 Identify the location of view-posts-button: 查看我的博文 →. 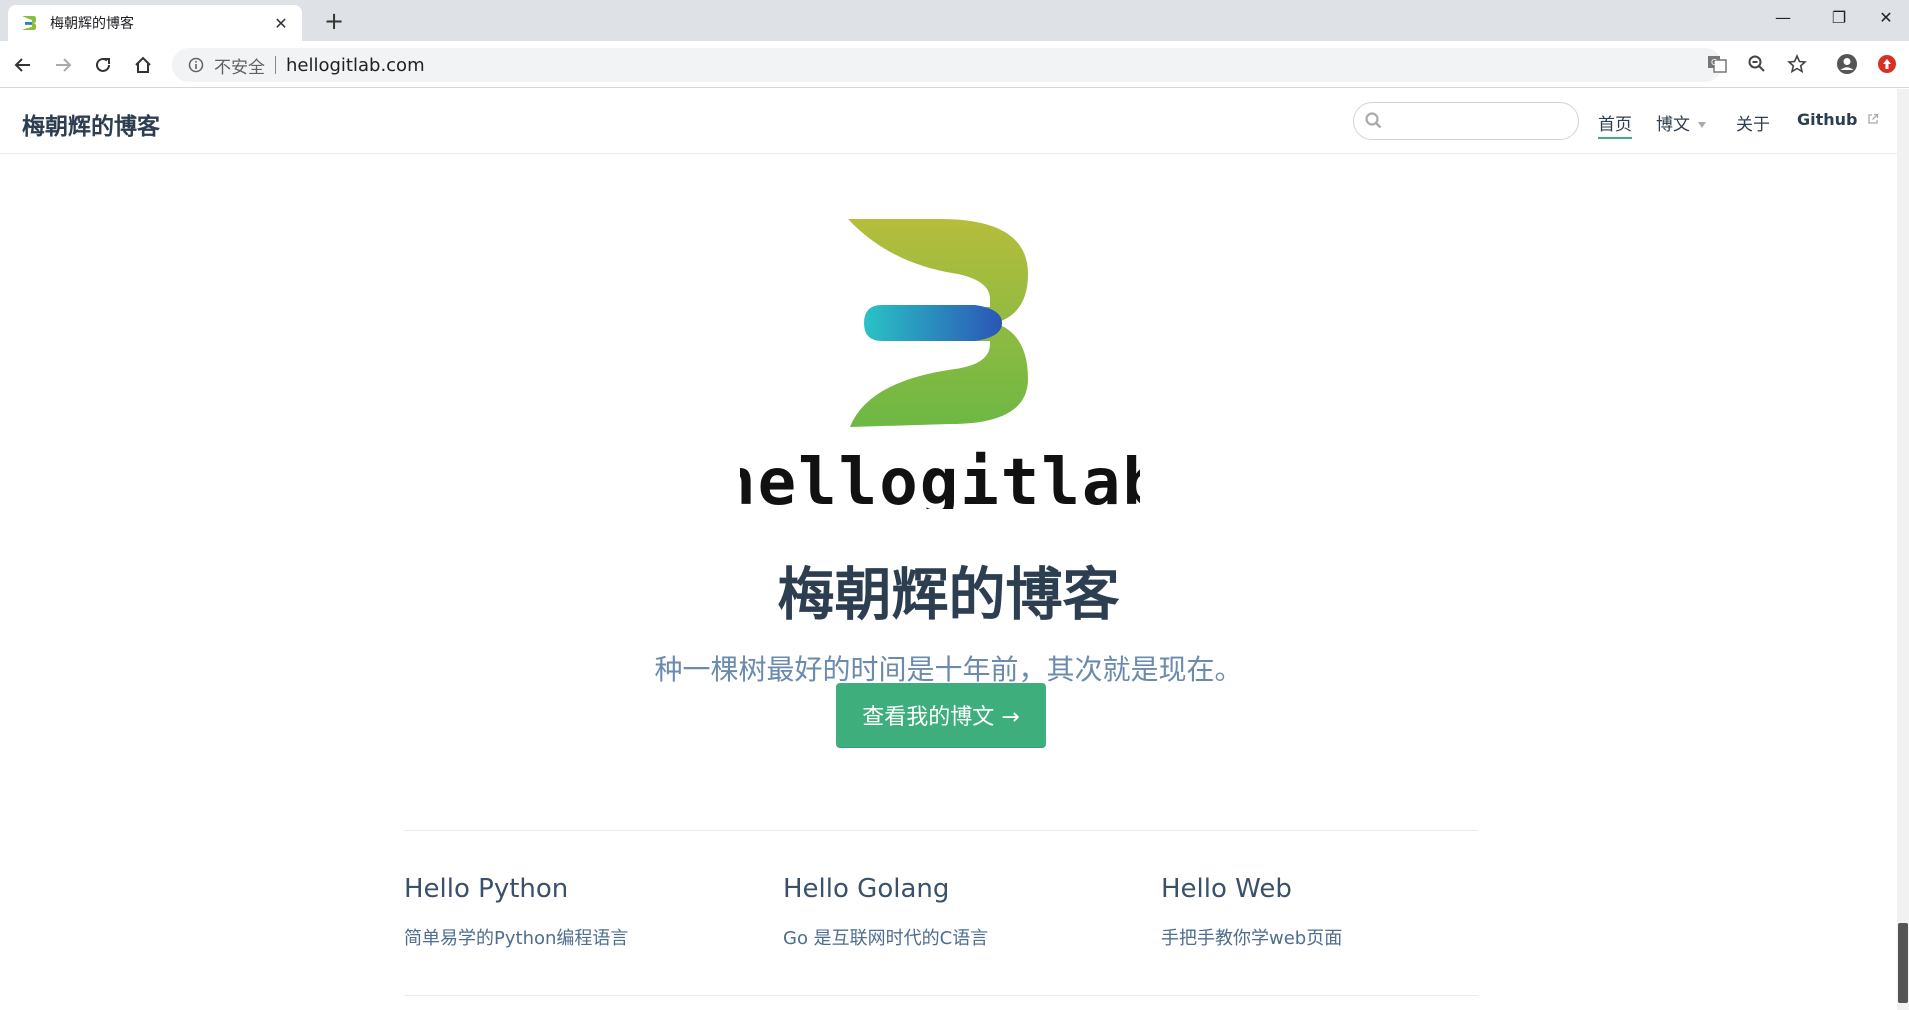
(941, 715).